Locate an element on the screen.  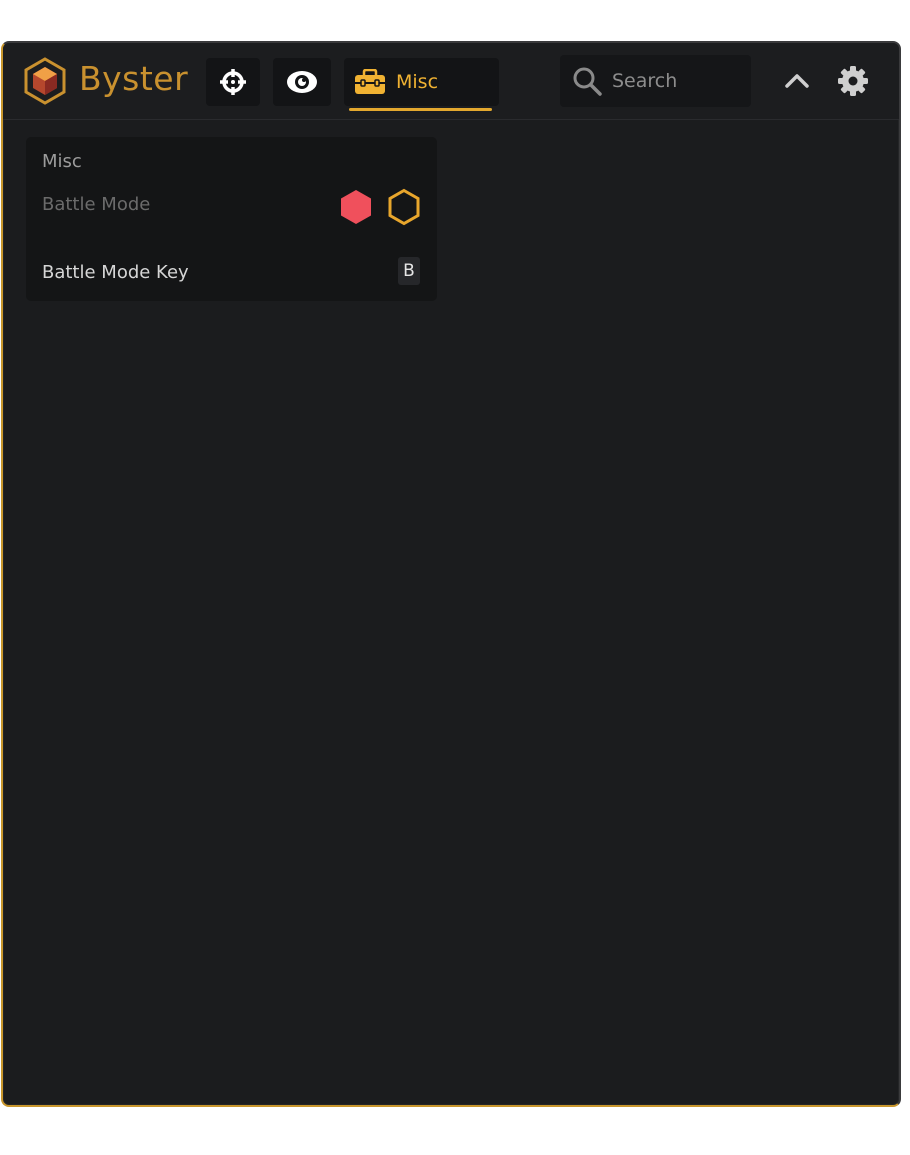
hexagon-outline-icon is located at coordinates (404, 207).